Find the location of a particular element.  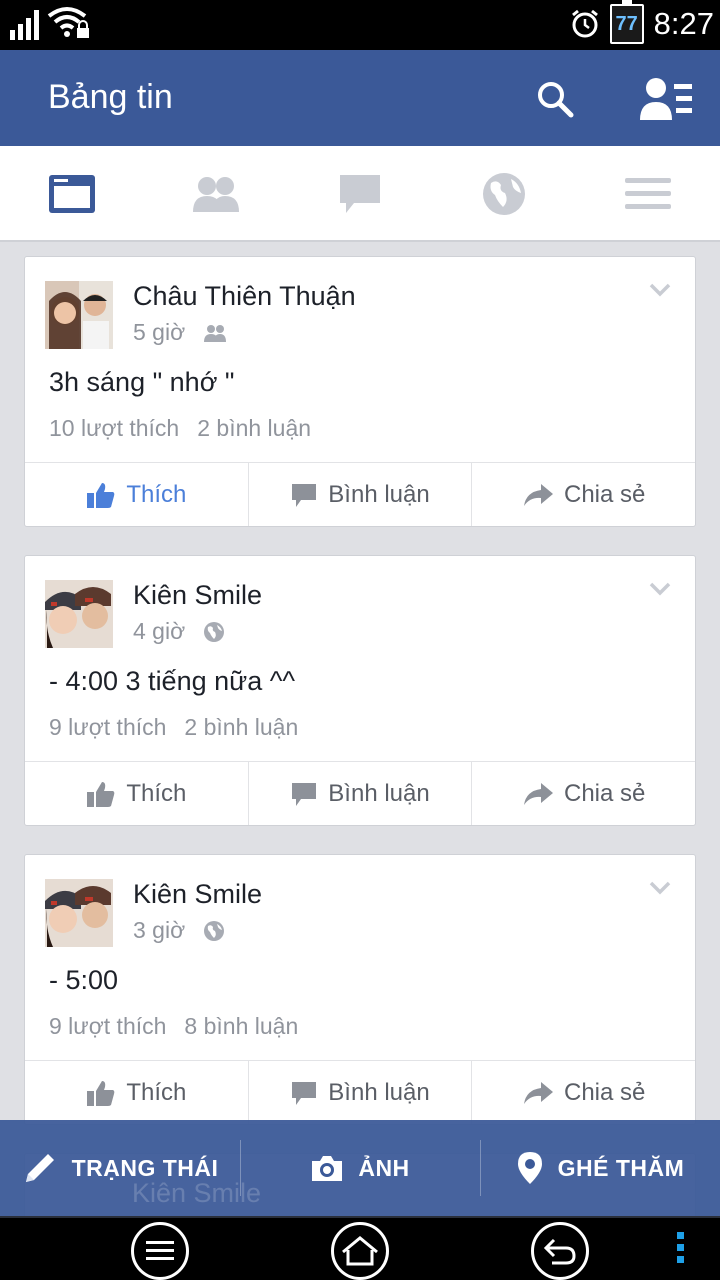

friend-requests-button is located at coordinates (666, 99).